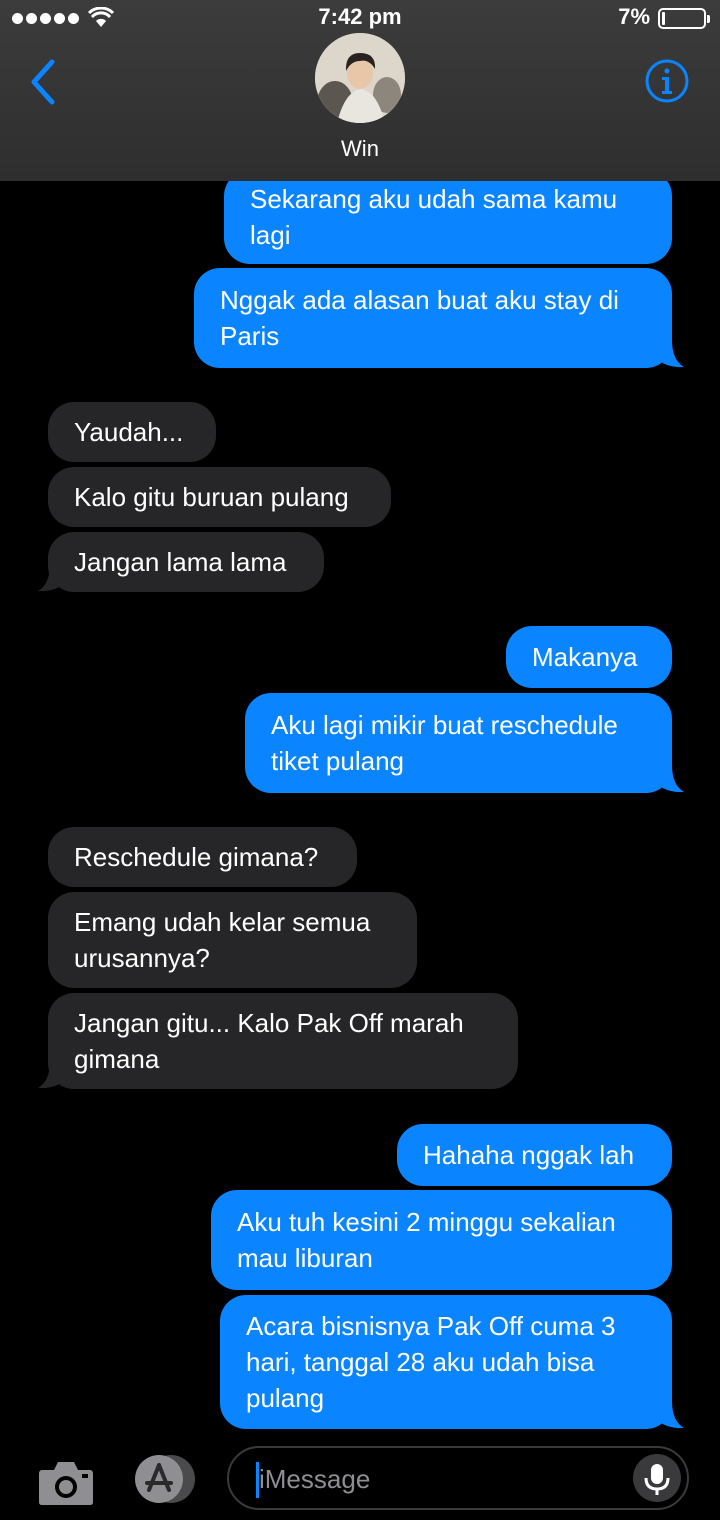 The image size is (720, 1520). I want to click on message-bubble-sent: Makanya, so click(589, 657).